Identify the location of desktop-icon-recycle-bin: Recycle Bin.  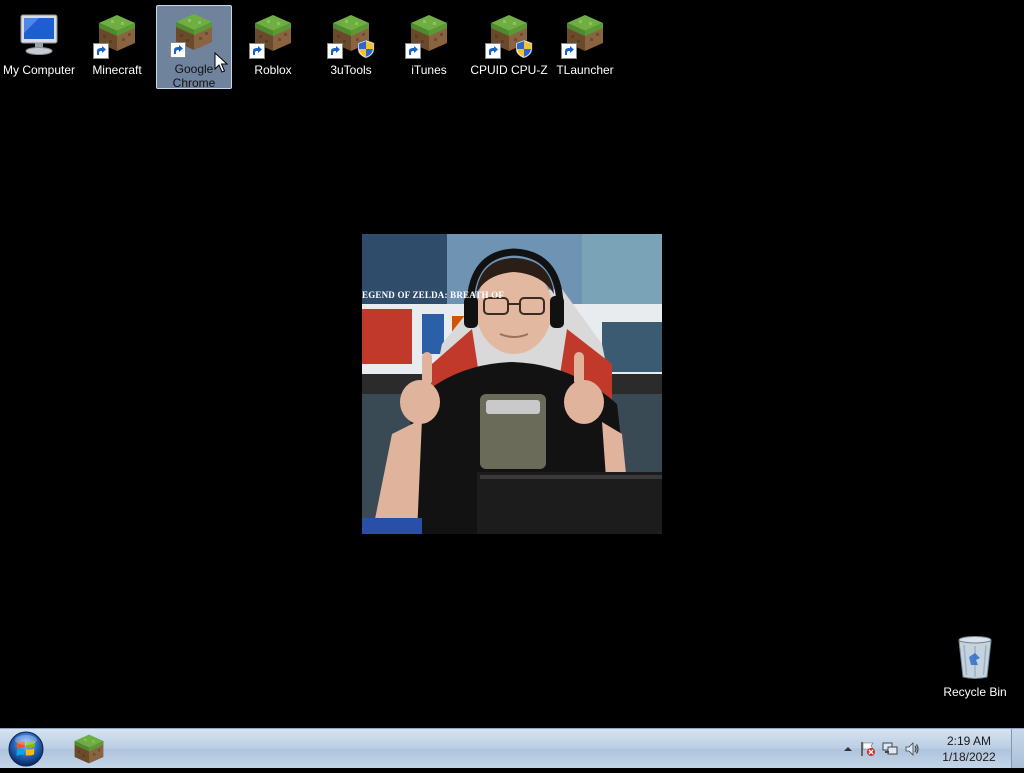
(975, 670).